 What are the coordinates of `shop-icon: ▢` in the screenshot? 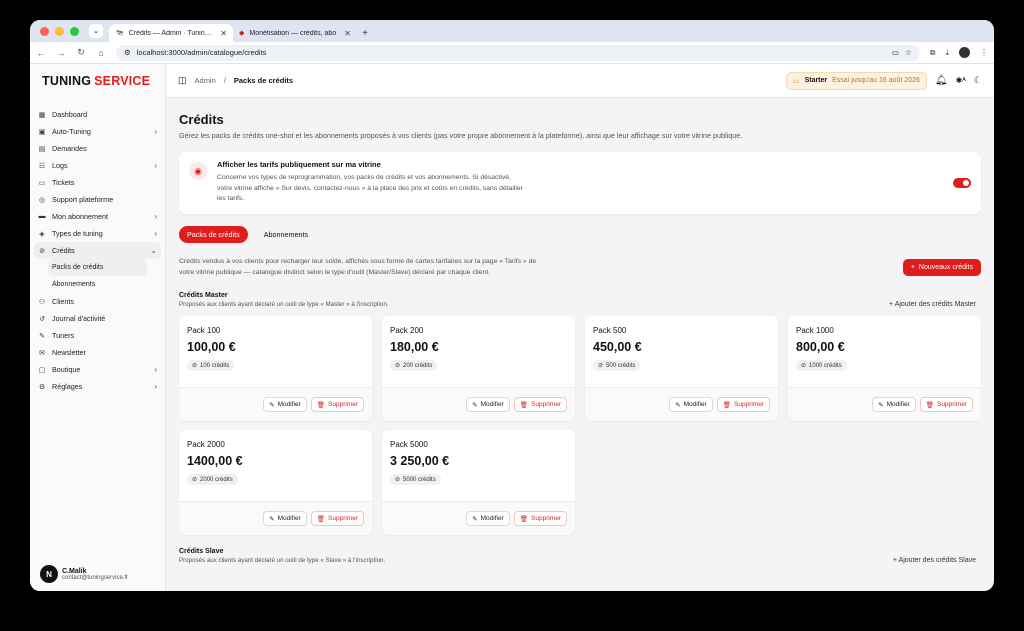 It's located at (42, 370).